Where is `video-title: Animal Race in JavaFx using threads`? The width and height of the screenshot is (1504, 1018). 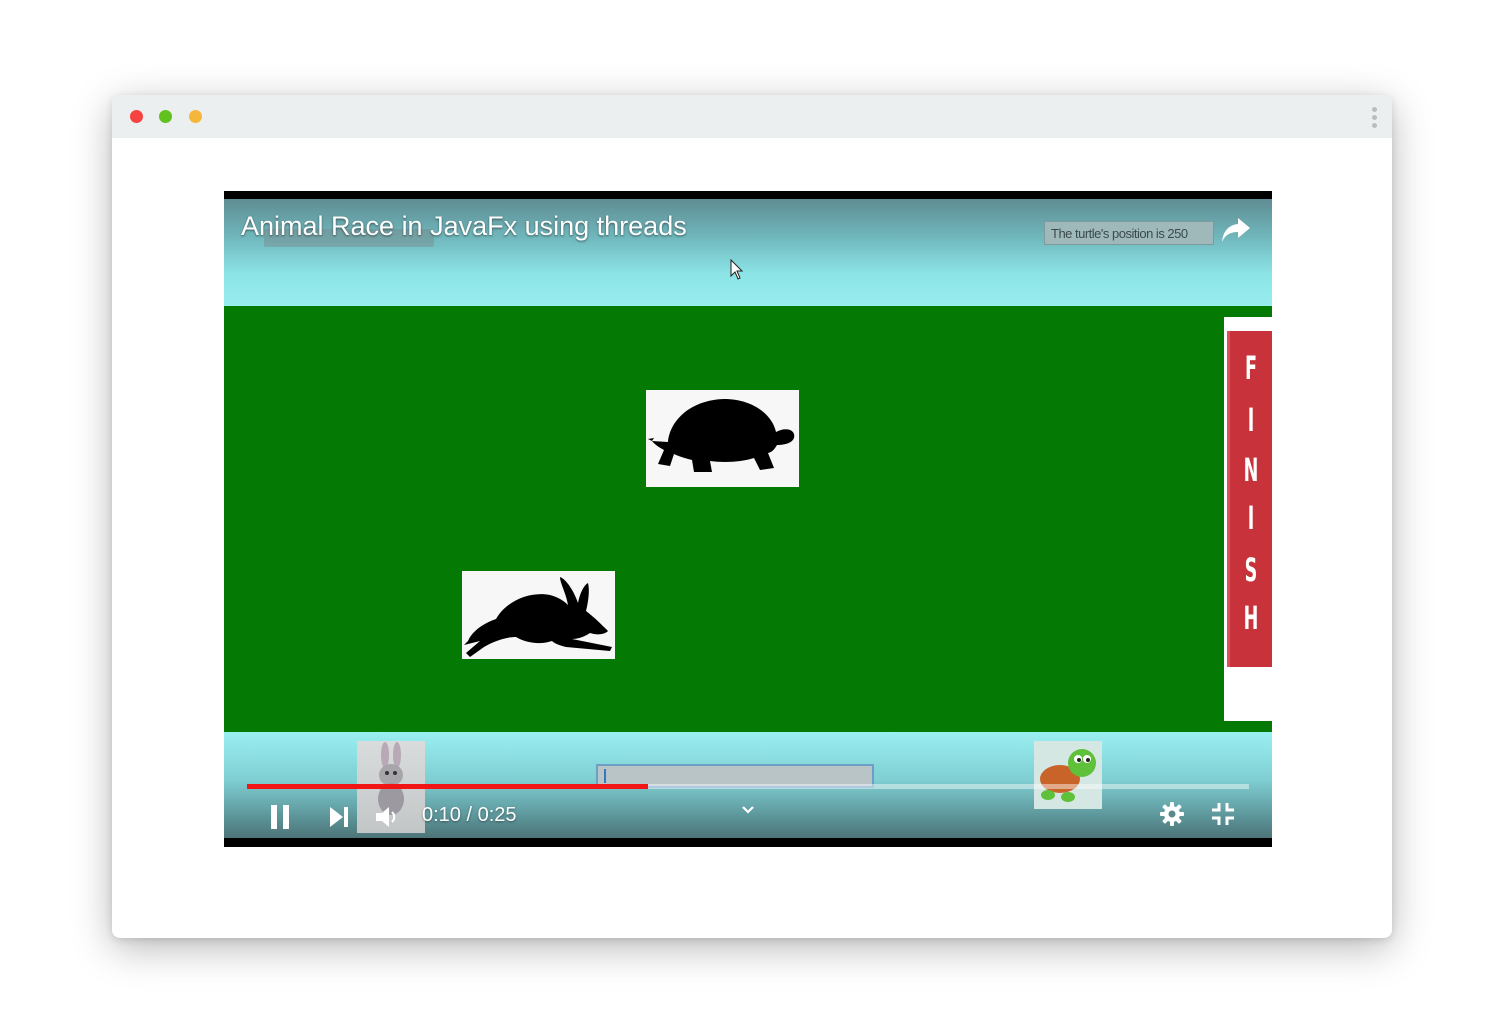 video-title: Animal Race in JavaFx using threads is located at coordinates (464, 226).